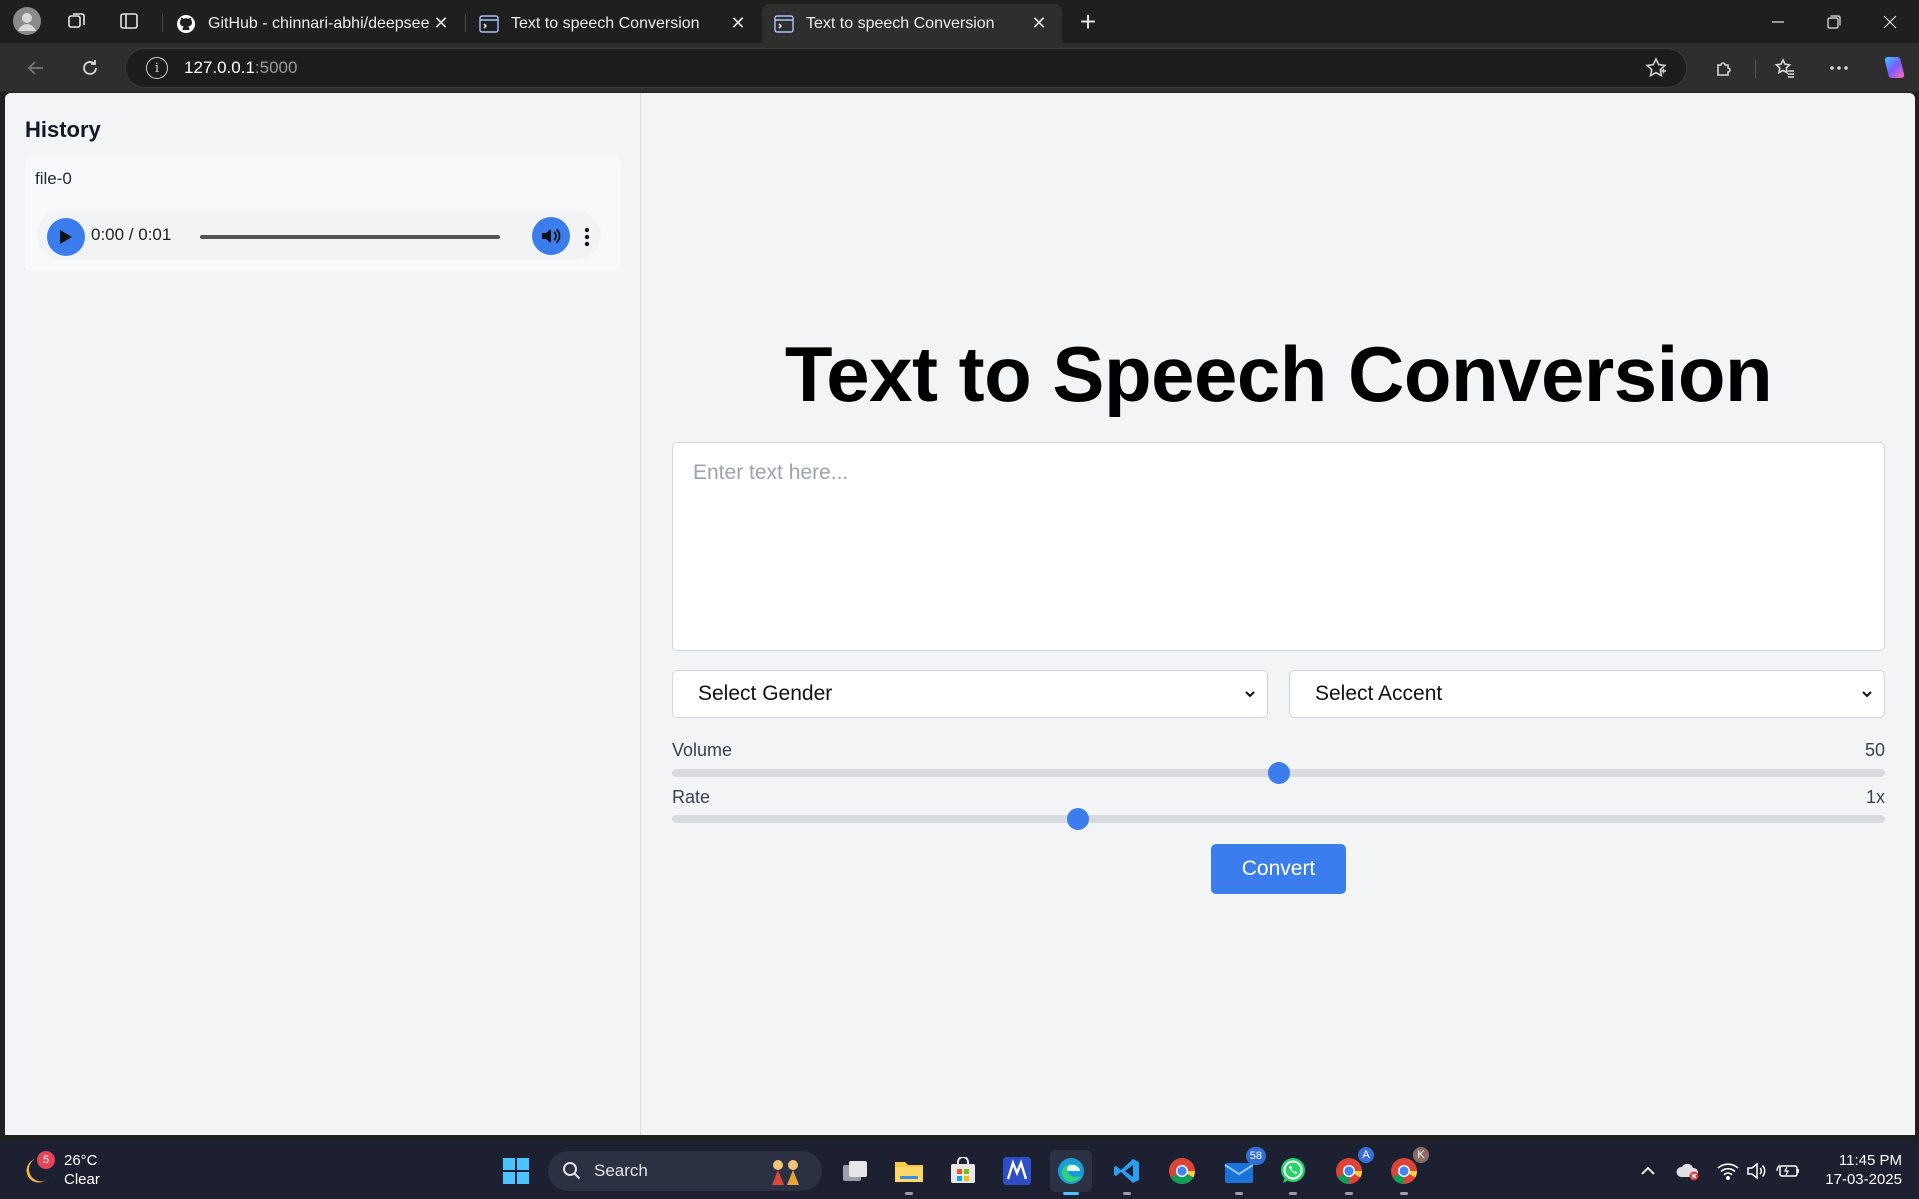  Describe the element at coordinates (765, 693) in the screenshot. I see `gender-select-value: Select Gender` at that location.